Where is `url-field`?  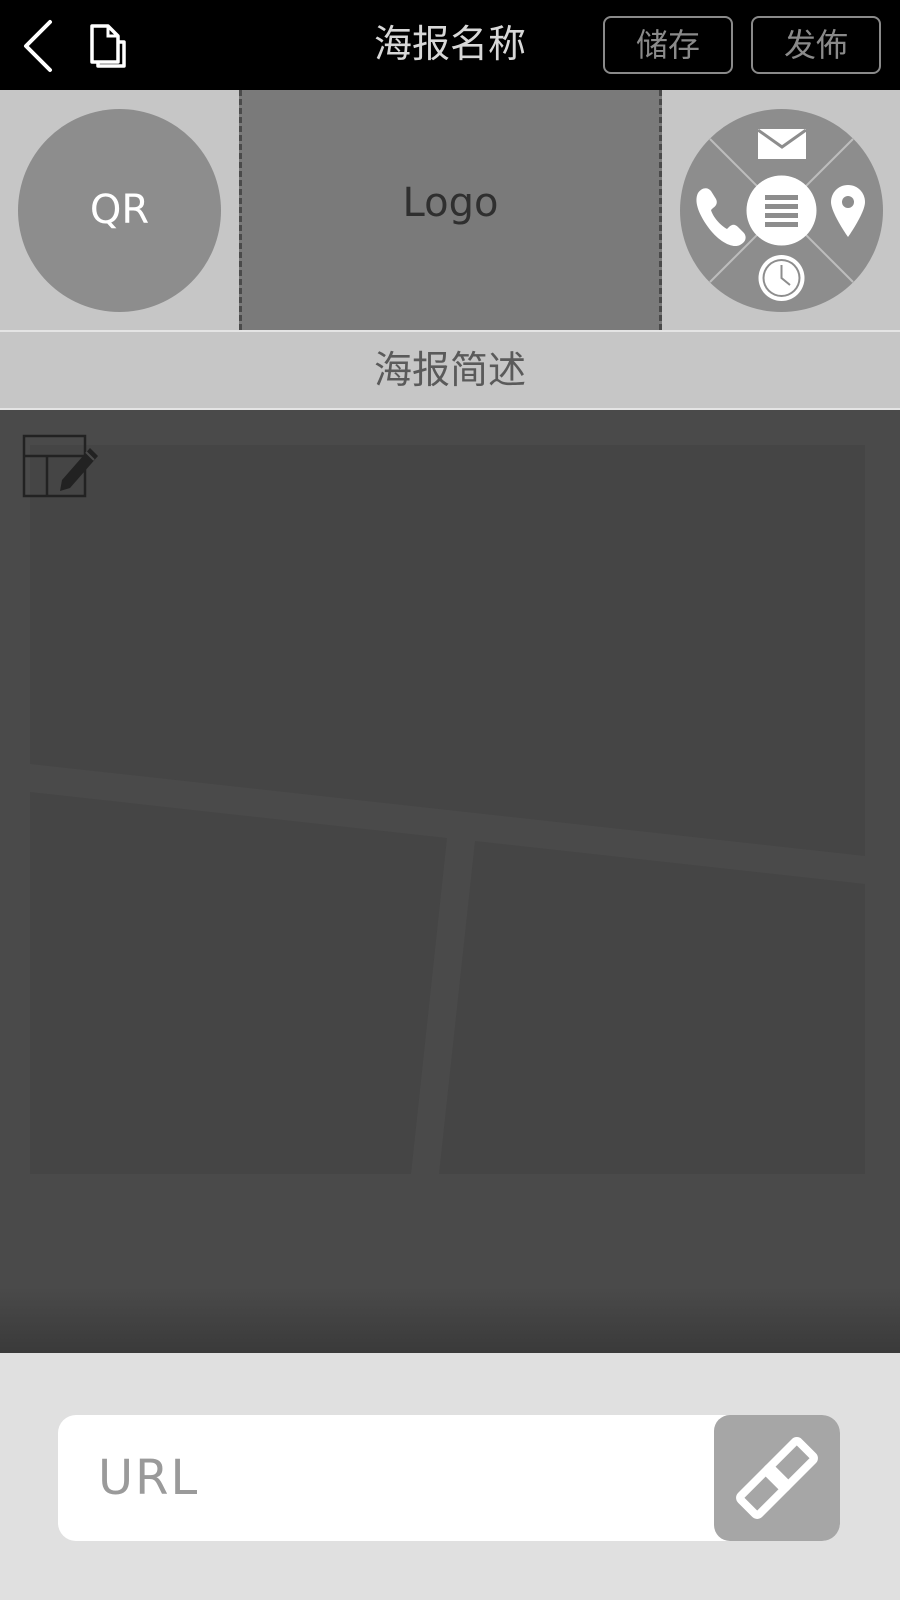
url-field is located at coordinates (449, 1478).